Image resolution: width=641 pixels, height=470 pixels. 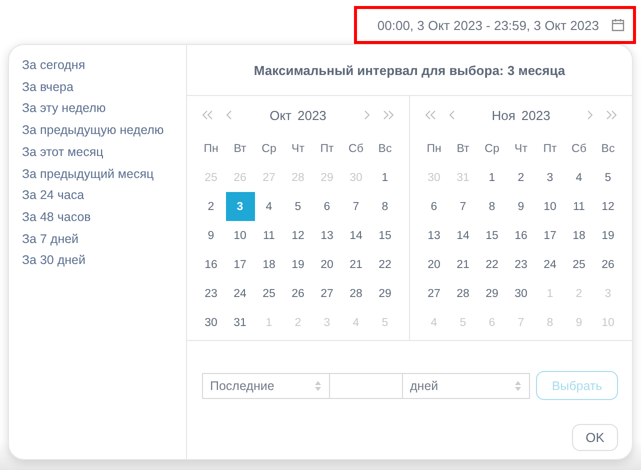 What do you see at coordinates (266, 385) in the screenshot?
I see `mode-select: Последние` at bounding box center [266, 385].